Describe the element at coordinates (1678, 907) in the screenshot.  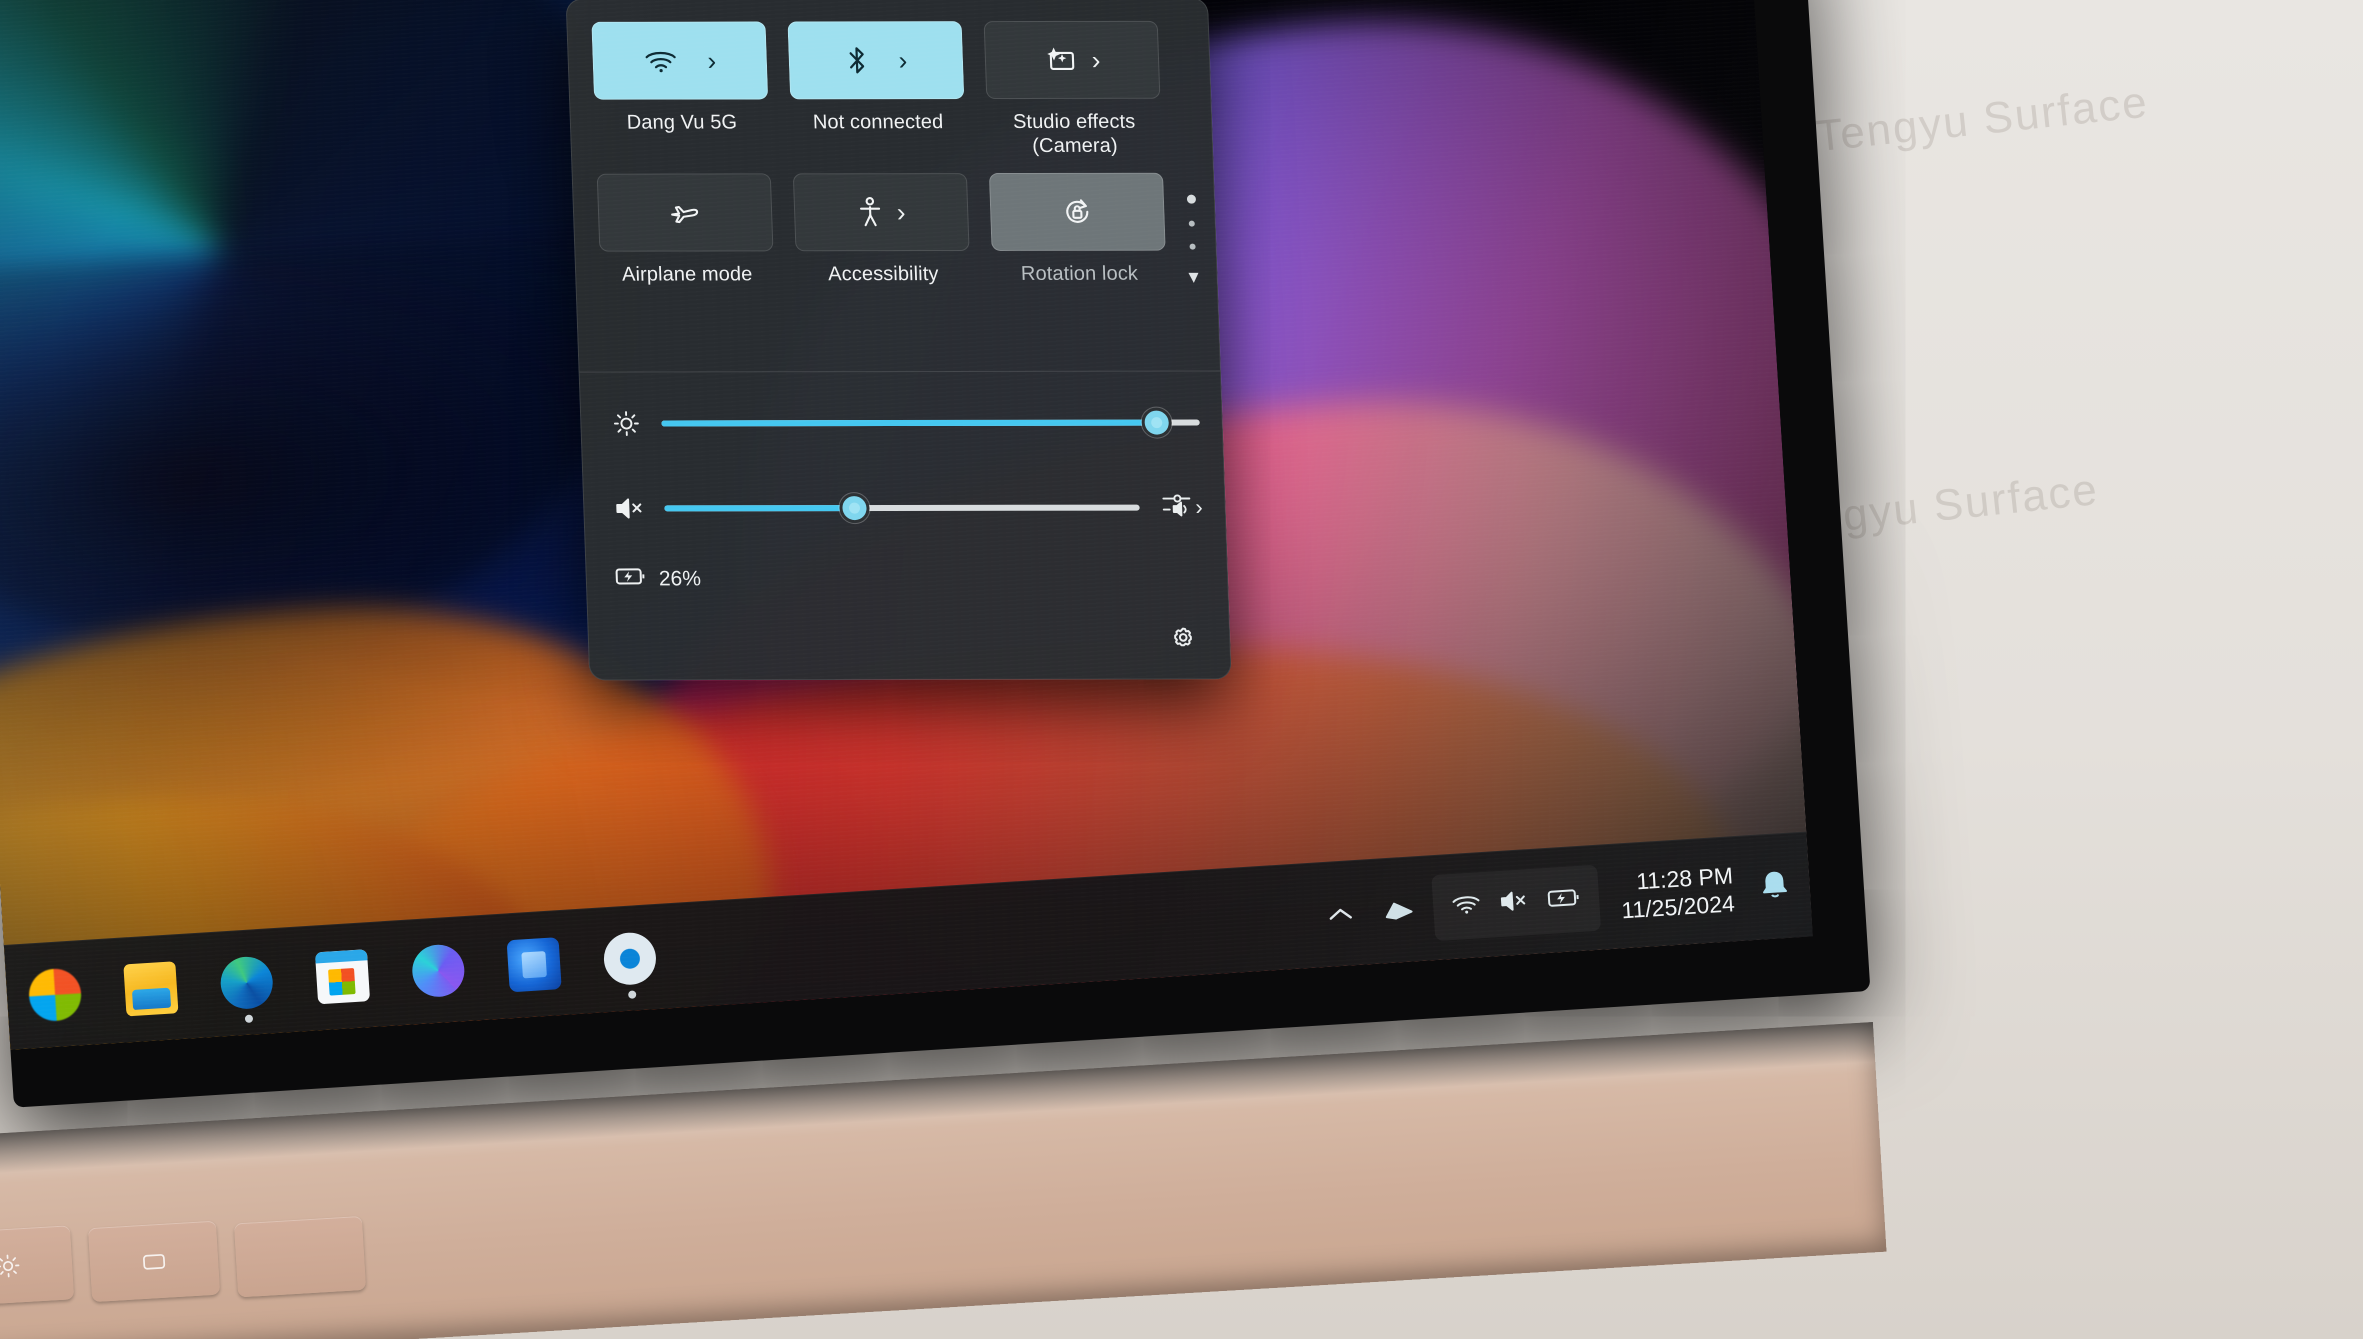
I see `tray-date: 11/25/2024` at that location.